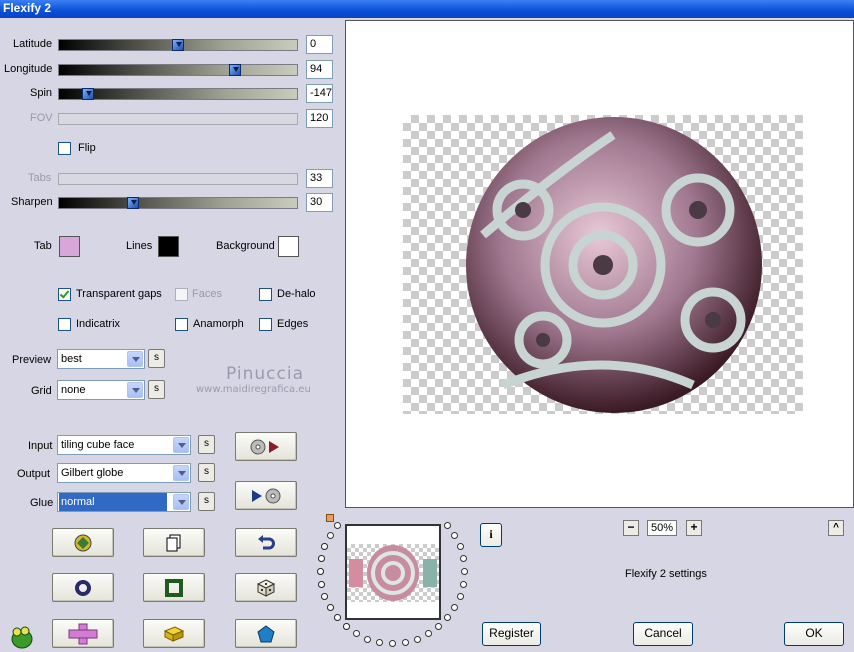 Image resolution: width=854 pixels, height=652 pixels. Describe the element at coordinates (156, 389) in the screenshot. I see `grid-s-button: s` at that location.